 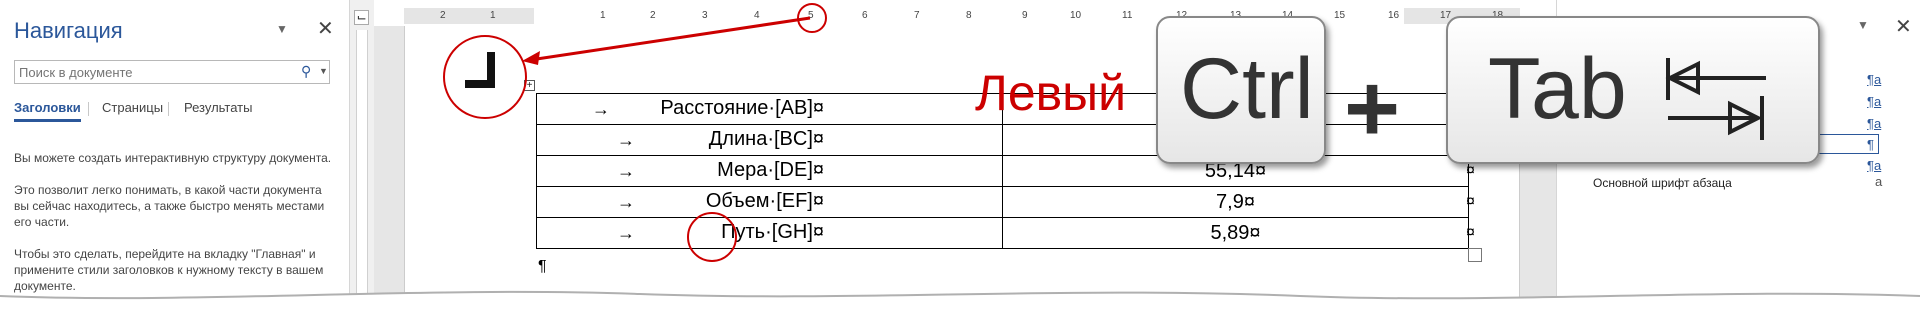 What do you see at coordinates (1076, 15) in the screenshot?
I see `ruler-number: 10` at bounding box center [1076, 15].